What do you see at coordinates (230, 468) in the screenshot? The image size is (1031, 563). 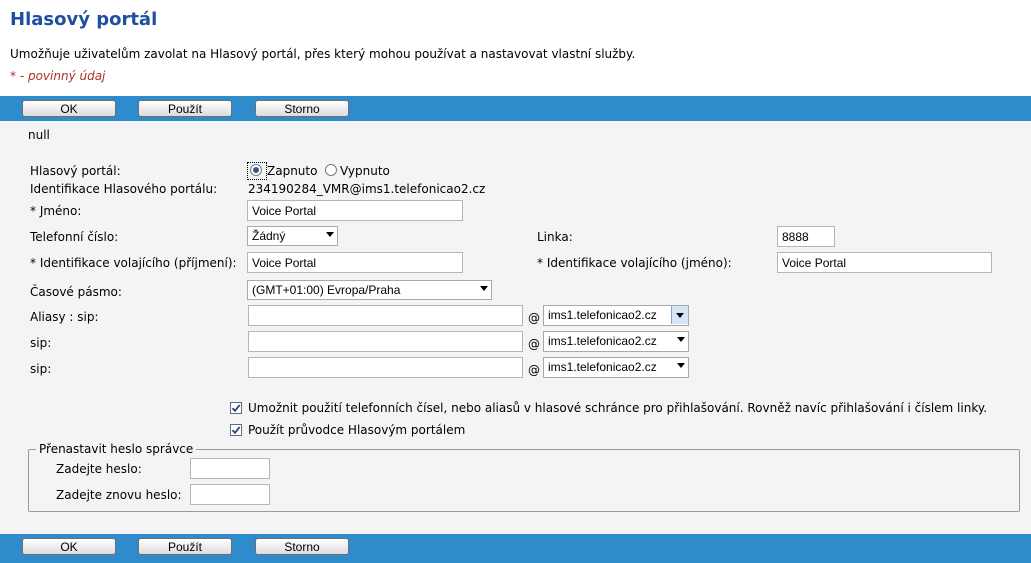 I see `password-input` at bounding box center [230, 468].